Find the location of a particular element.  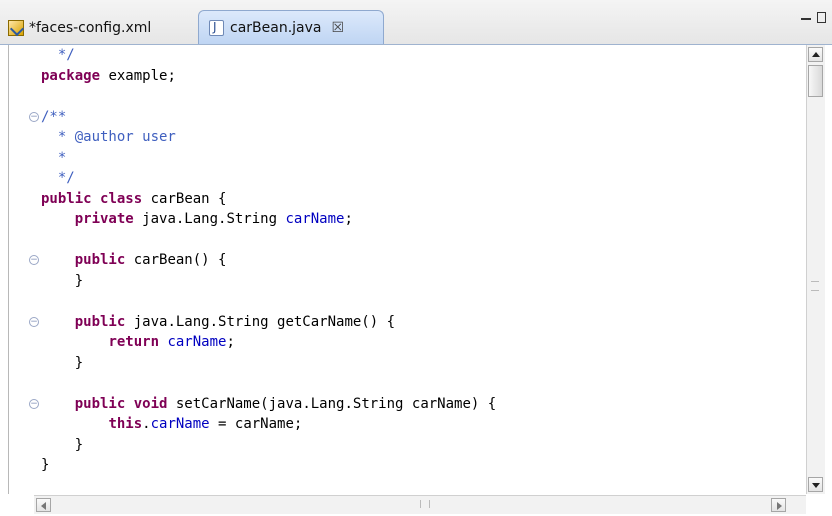

tab-label: *faces-config.xml is located at coordinates (90, 27).